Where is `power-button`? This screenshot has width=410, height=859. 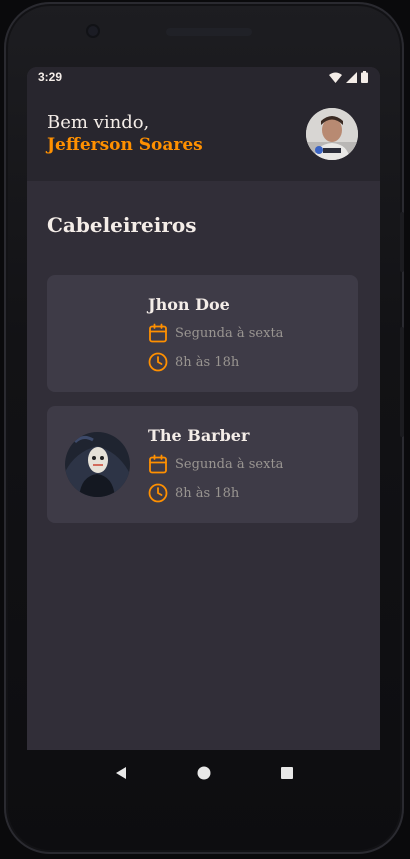 power-button is located at coordinates (402, 242).